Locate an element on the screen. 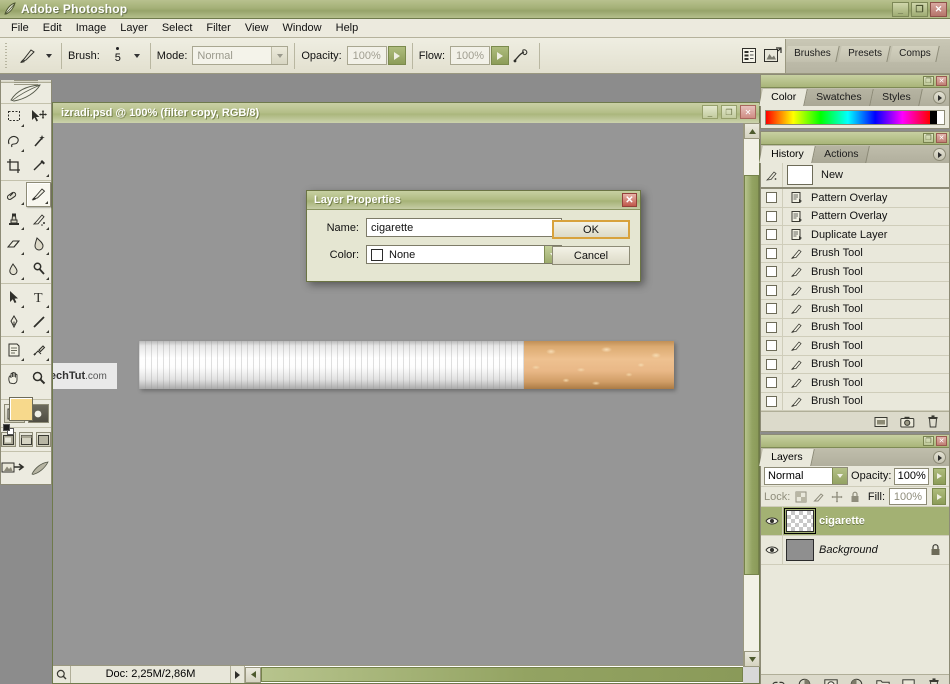 This screenshot has height=684, width=950. options-bar-grip is located at coordinates (6, 55).